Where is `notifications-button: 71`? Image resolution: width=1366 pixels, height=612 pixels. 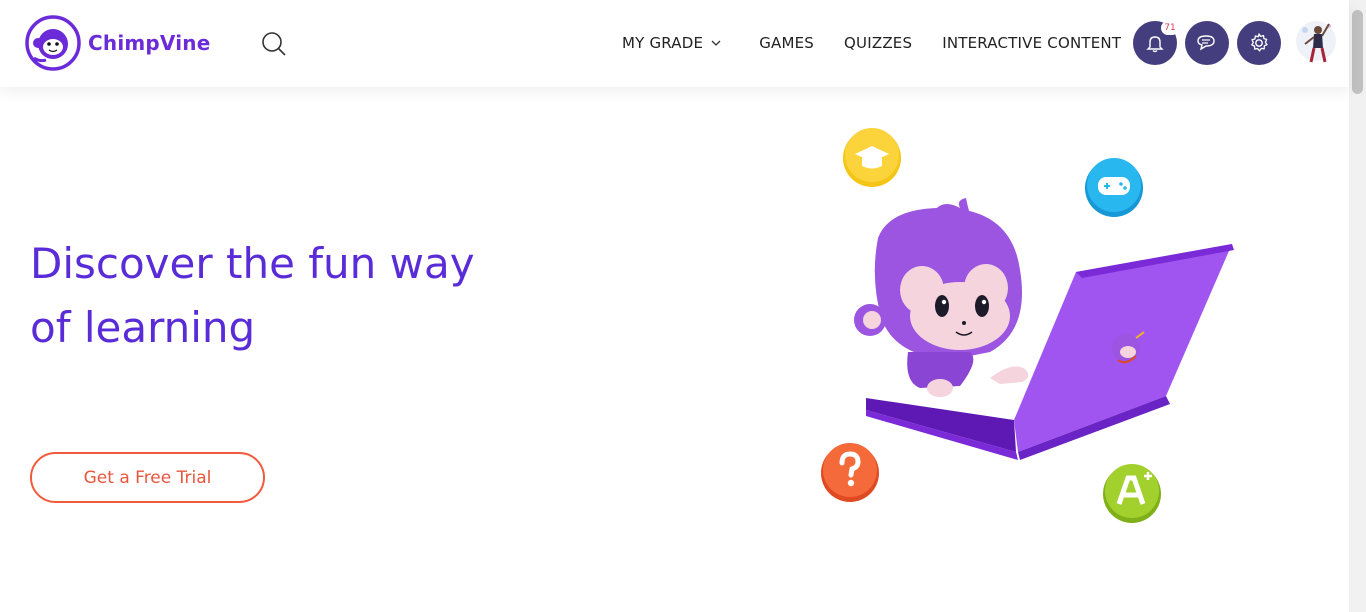 notifications-button: 71 is located at coordinates (1156, 43).